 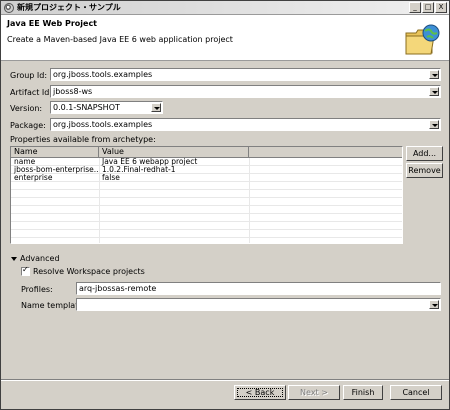 I want to click on column-header-name: Name, so click(x=55, y=152).